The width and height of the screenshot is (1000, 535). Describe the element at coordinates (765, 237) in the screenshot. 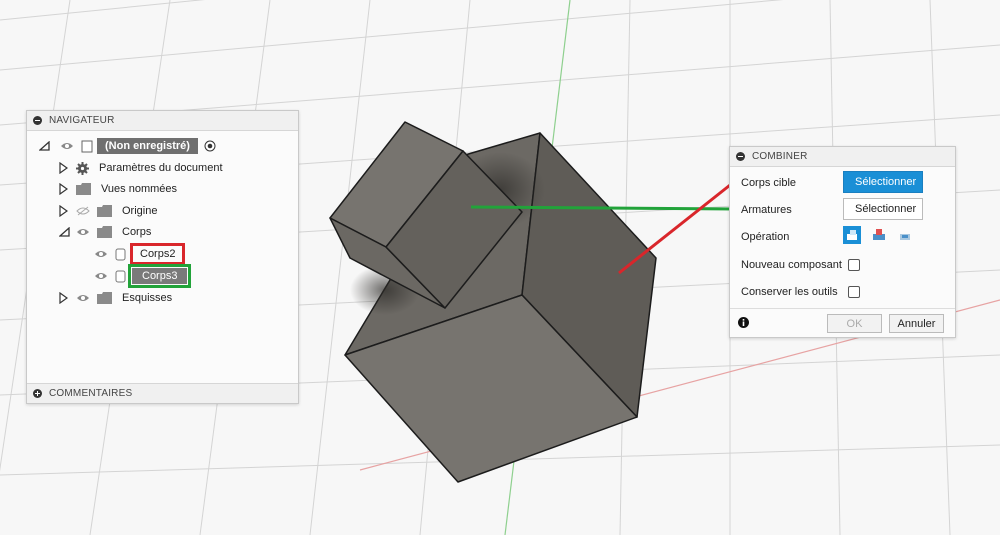

I see `operation-label: Opération` at that location.